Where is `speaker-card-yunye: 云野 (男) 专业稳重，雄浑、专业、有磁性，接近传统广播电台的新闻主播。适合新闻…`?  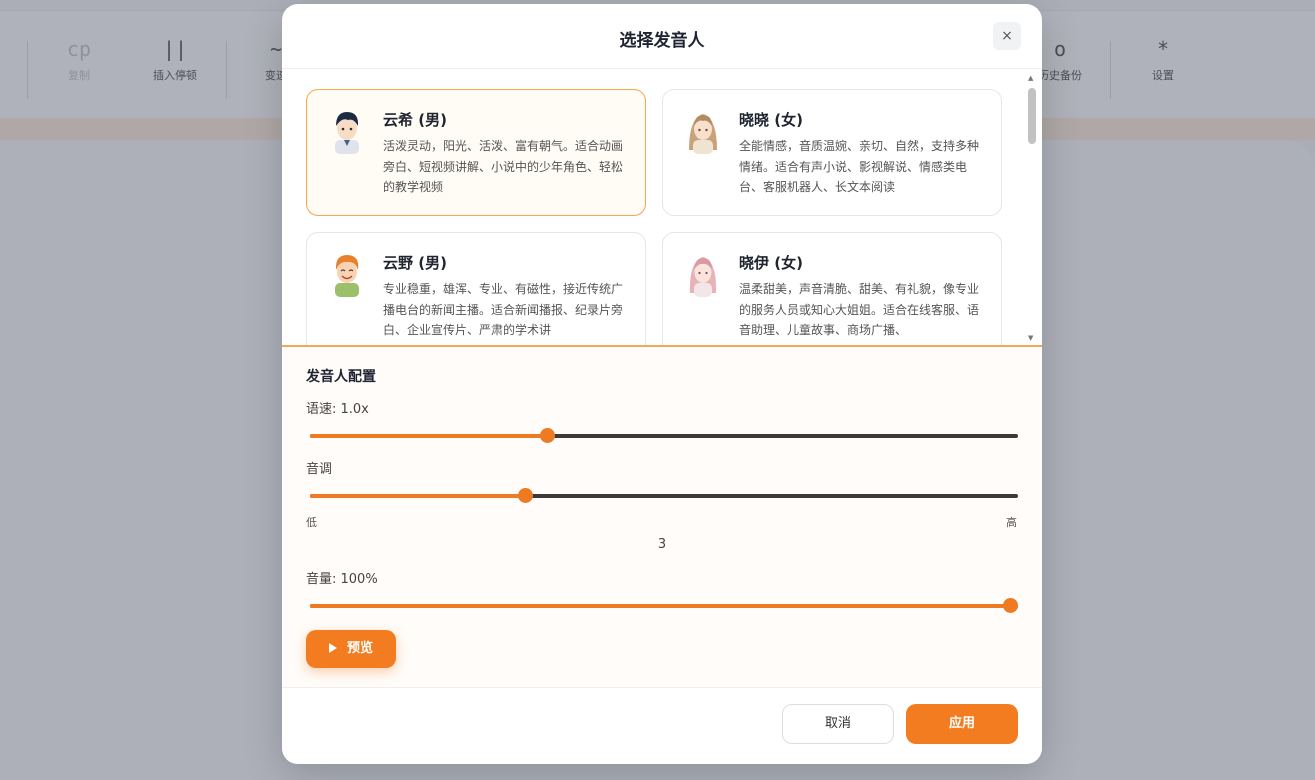 speaker-card-yunye: 云野 (男) 专业稳重，雄浑、专业、有磁性，接近传统广播电台的新闻主播。适合新闻… is located at coordinates (476, 288).